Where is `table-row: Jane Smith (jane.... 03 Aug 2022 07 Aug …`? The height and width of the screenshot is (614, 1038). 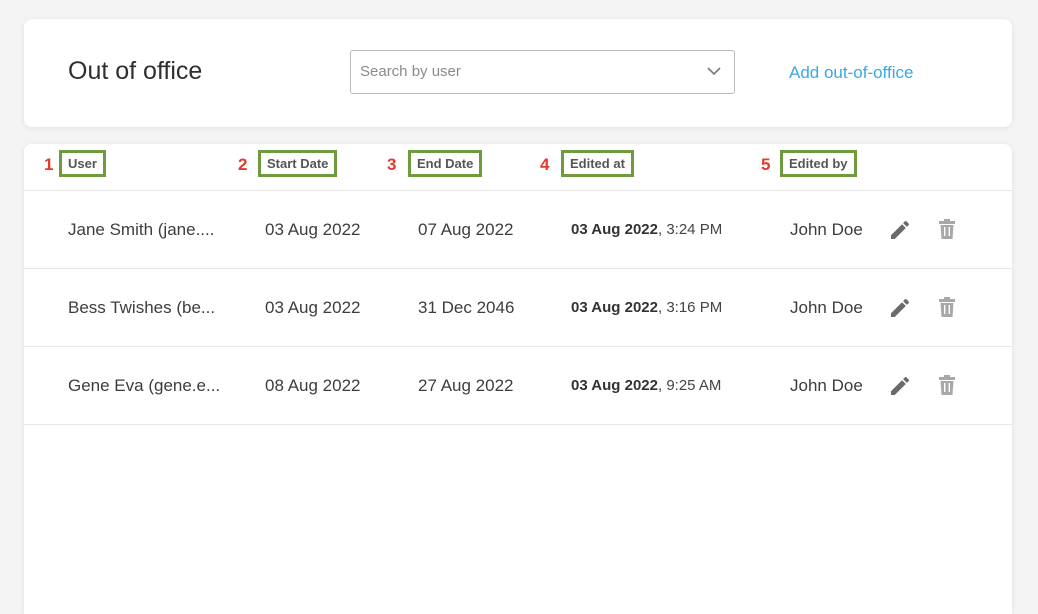 table-row: Jane Smith (jane.... 03 Aug 2022 07 Aug … is located at coordinates (518, 230).